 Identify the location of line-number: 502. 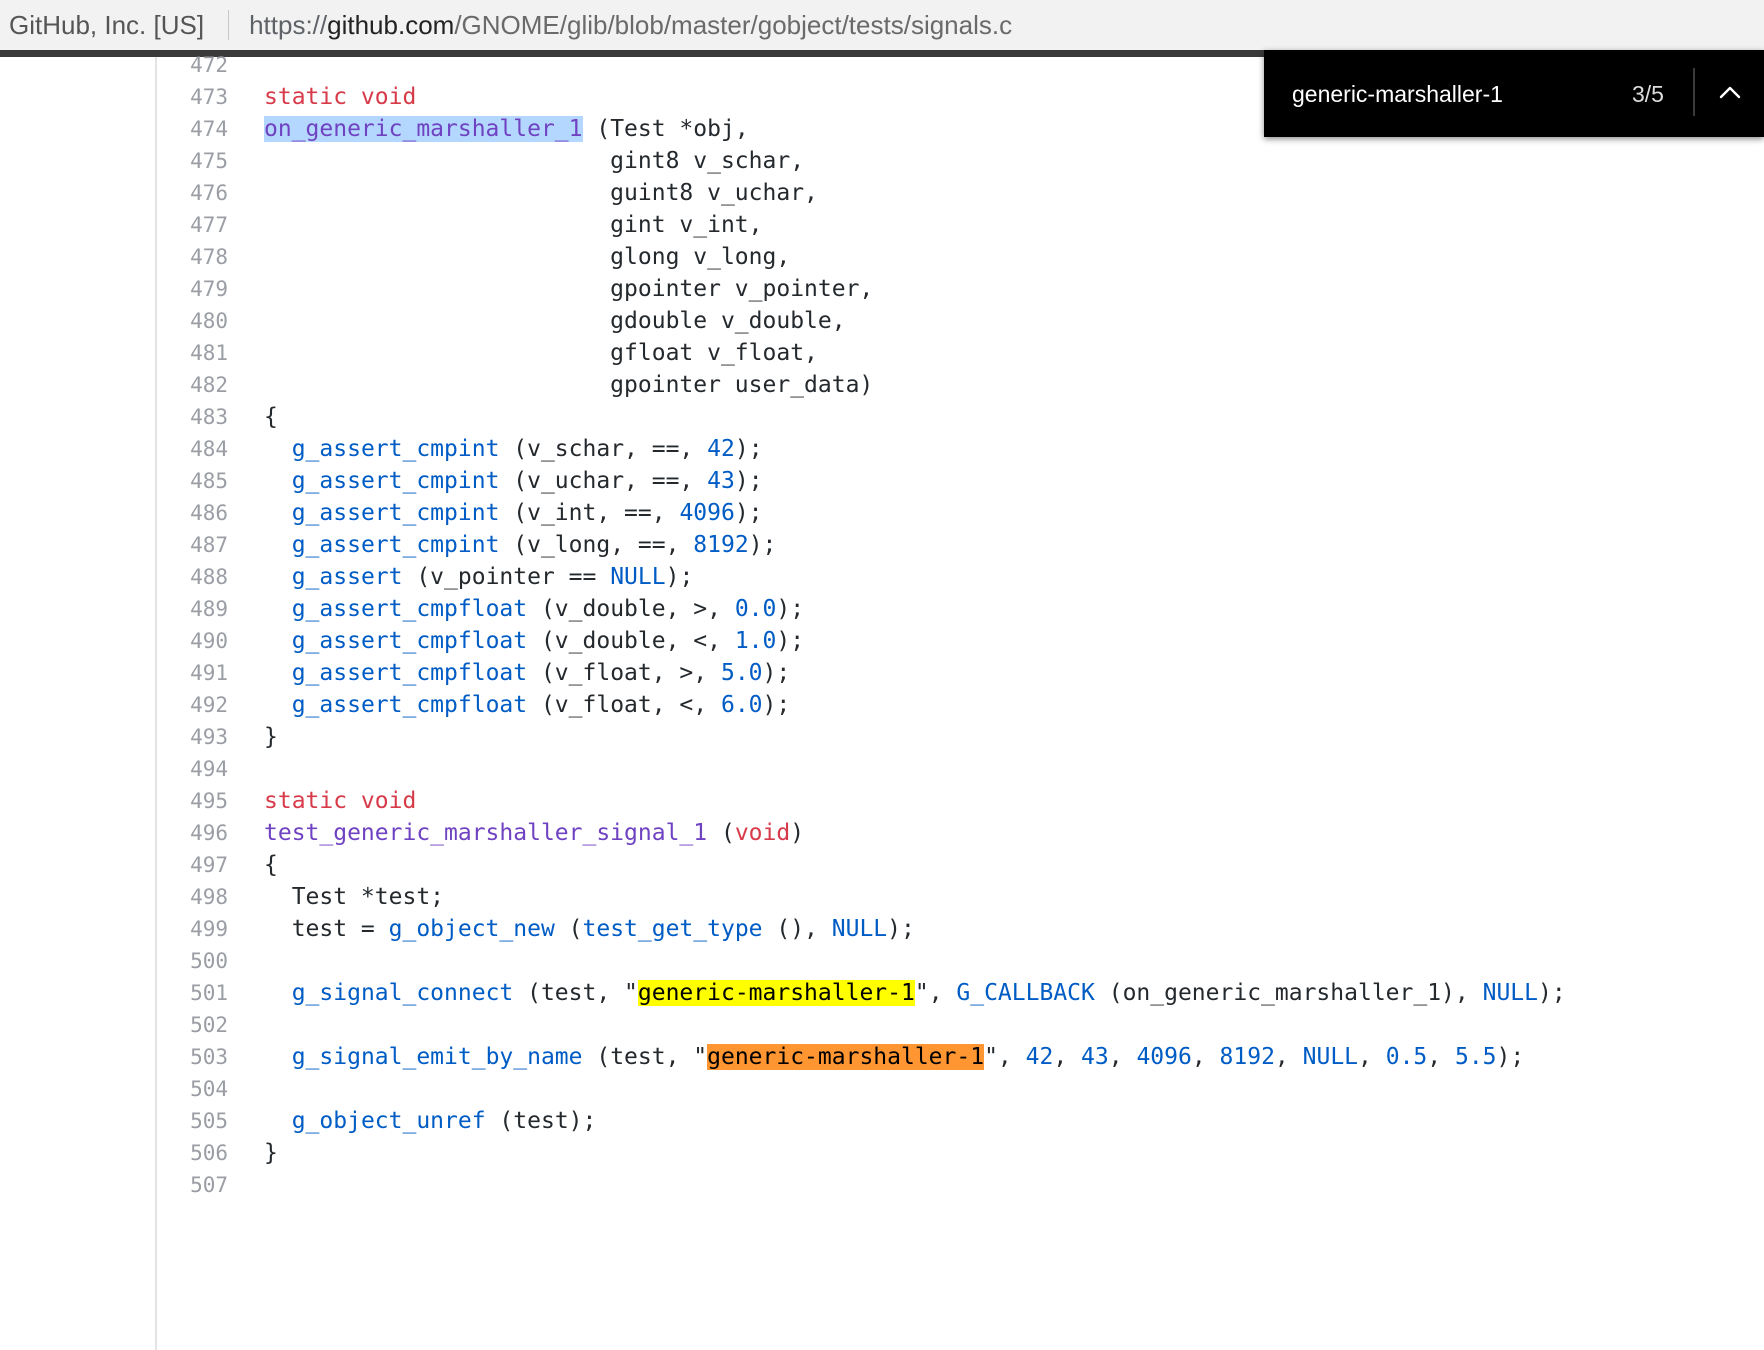
(194, 1025).